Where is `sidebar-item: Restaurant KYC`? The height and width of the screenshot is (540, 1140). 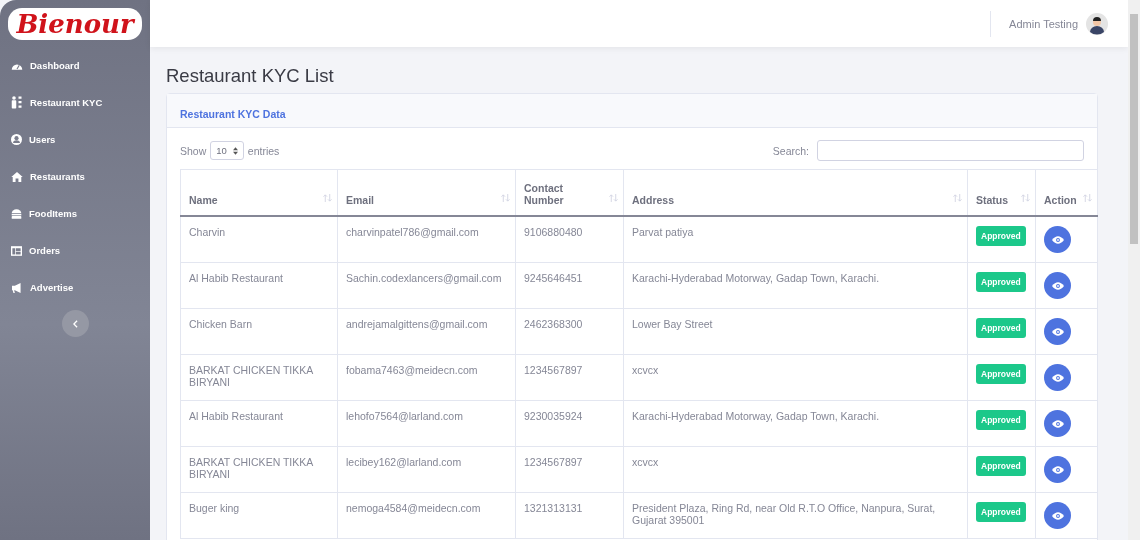
sidebar-item: Restaurant KYC is located at coordinates (75, 102).